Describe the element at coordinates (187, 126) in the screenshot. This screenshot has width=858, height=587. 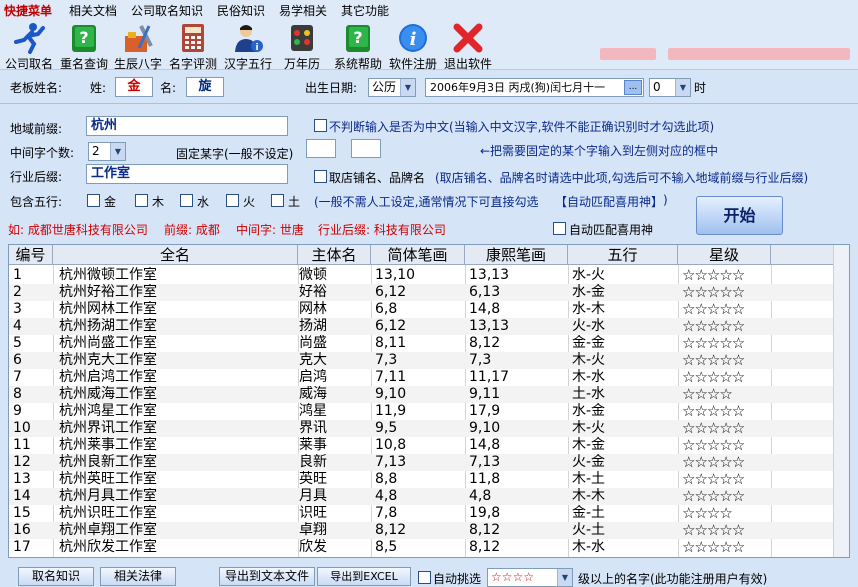
I see `prefix-input: 杭州` at that location.